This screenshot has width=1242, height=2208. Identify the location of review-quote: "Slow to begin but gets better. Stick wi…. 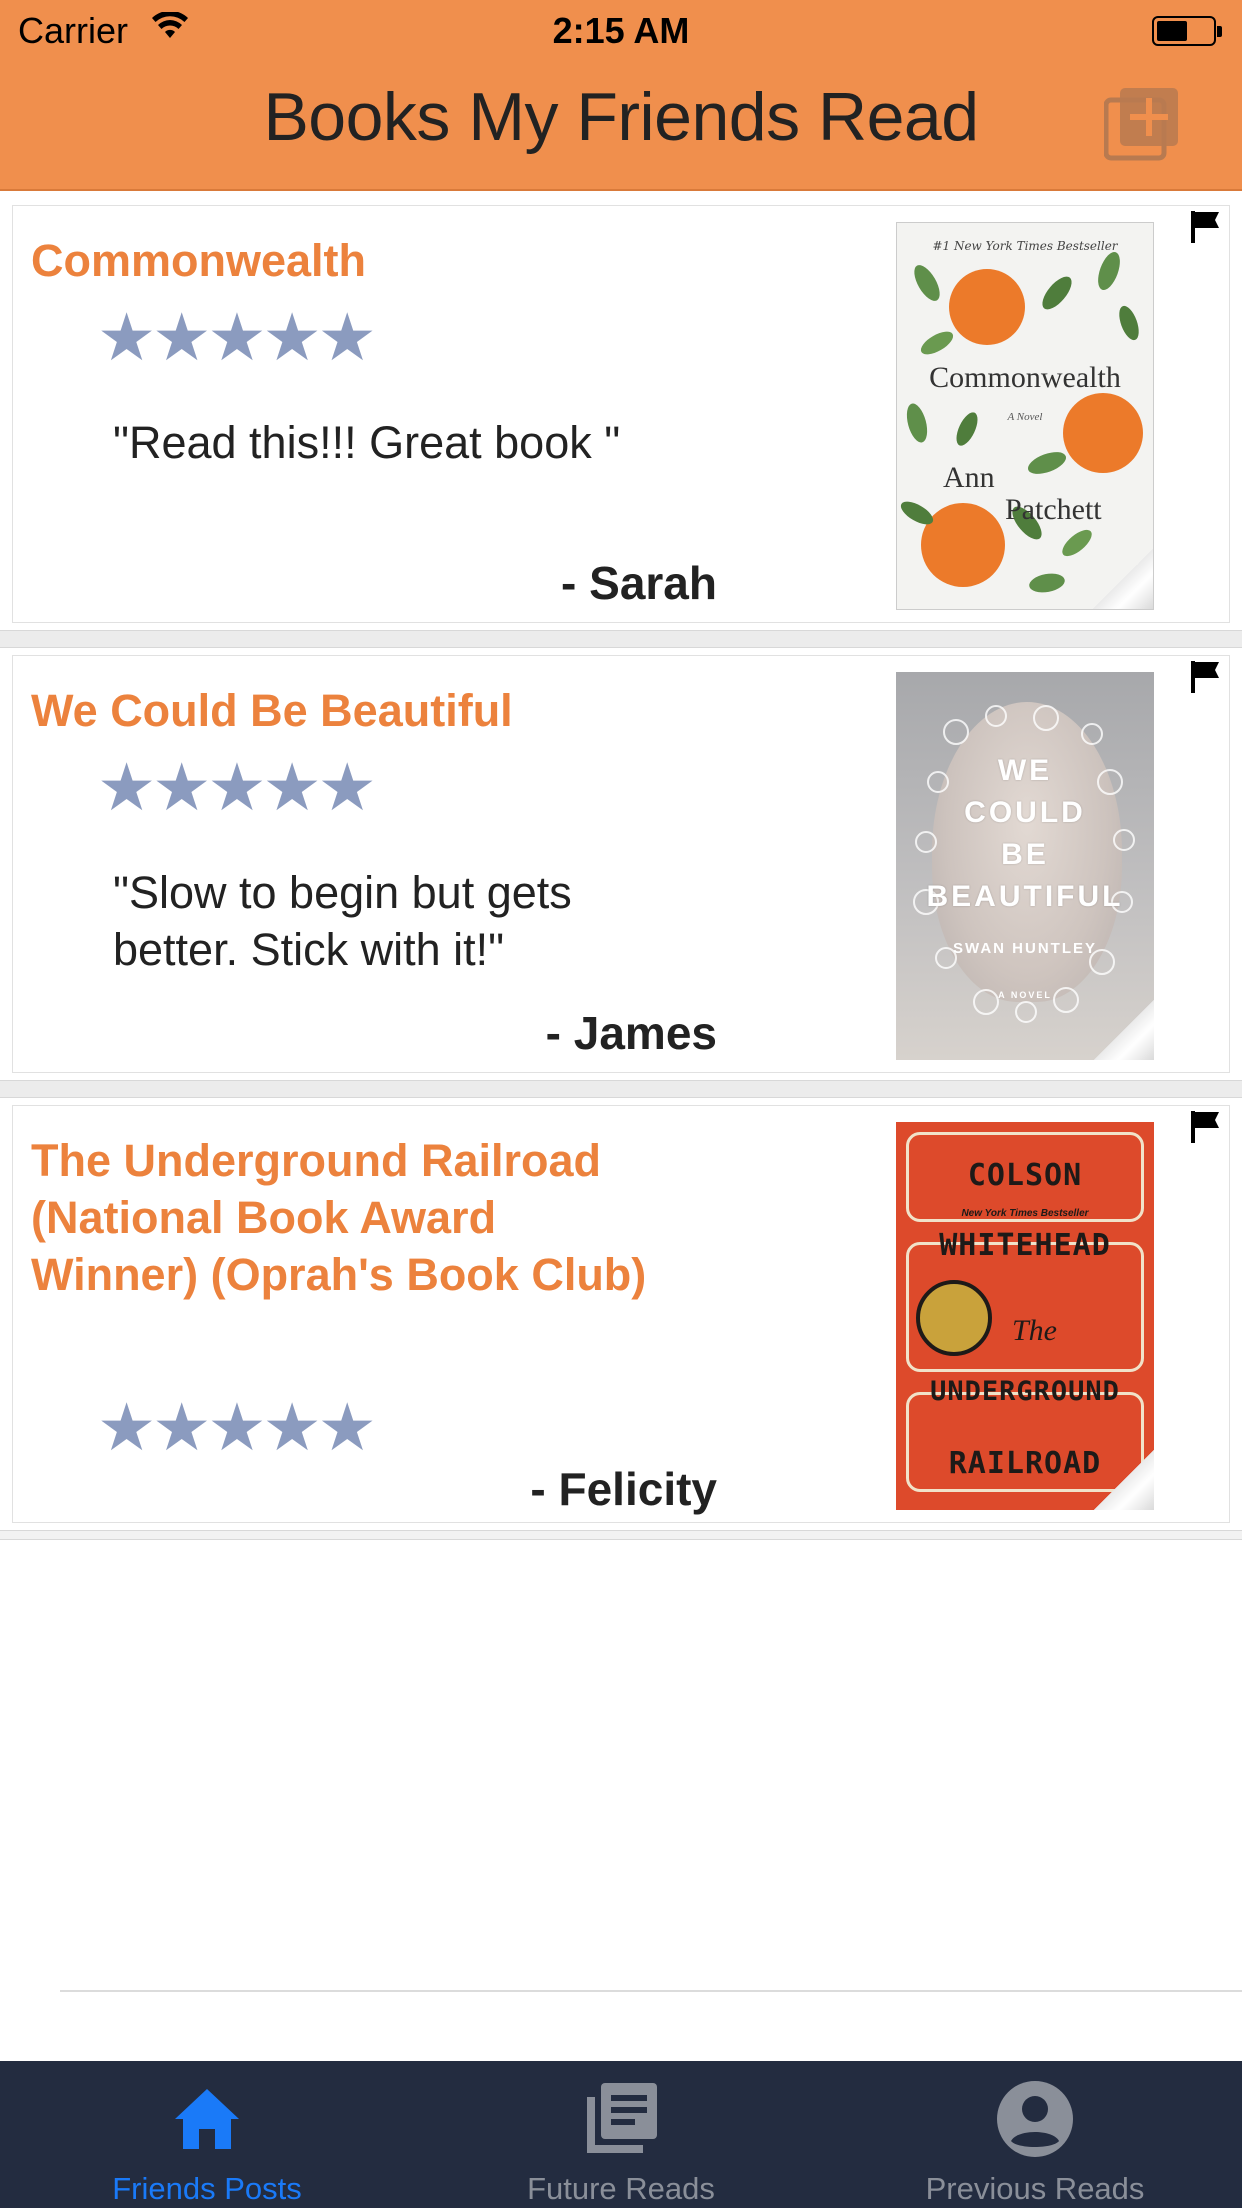
(342, 921).